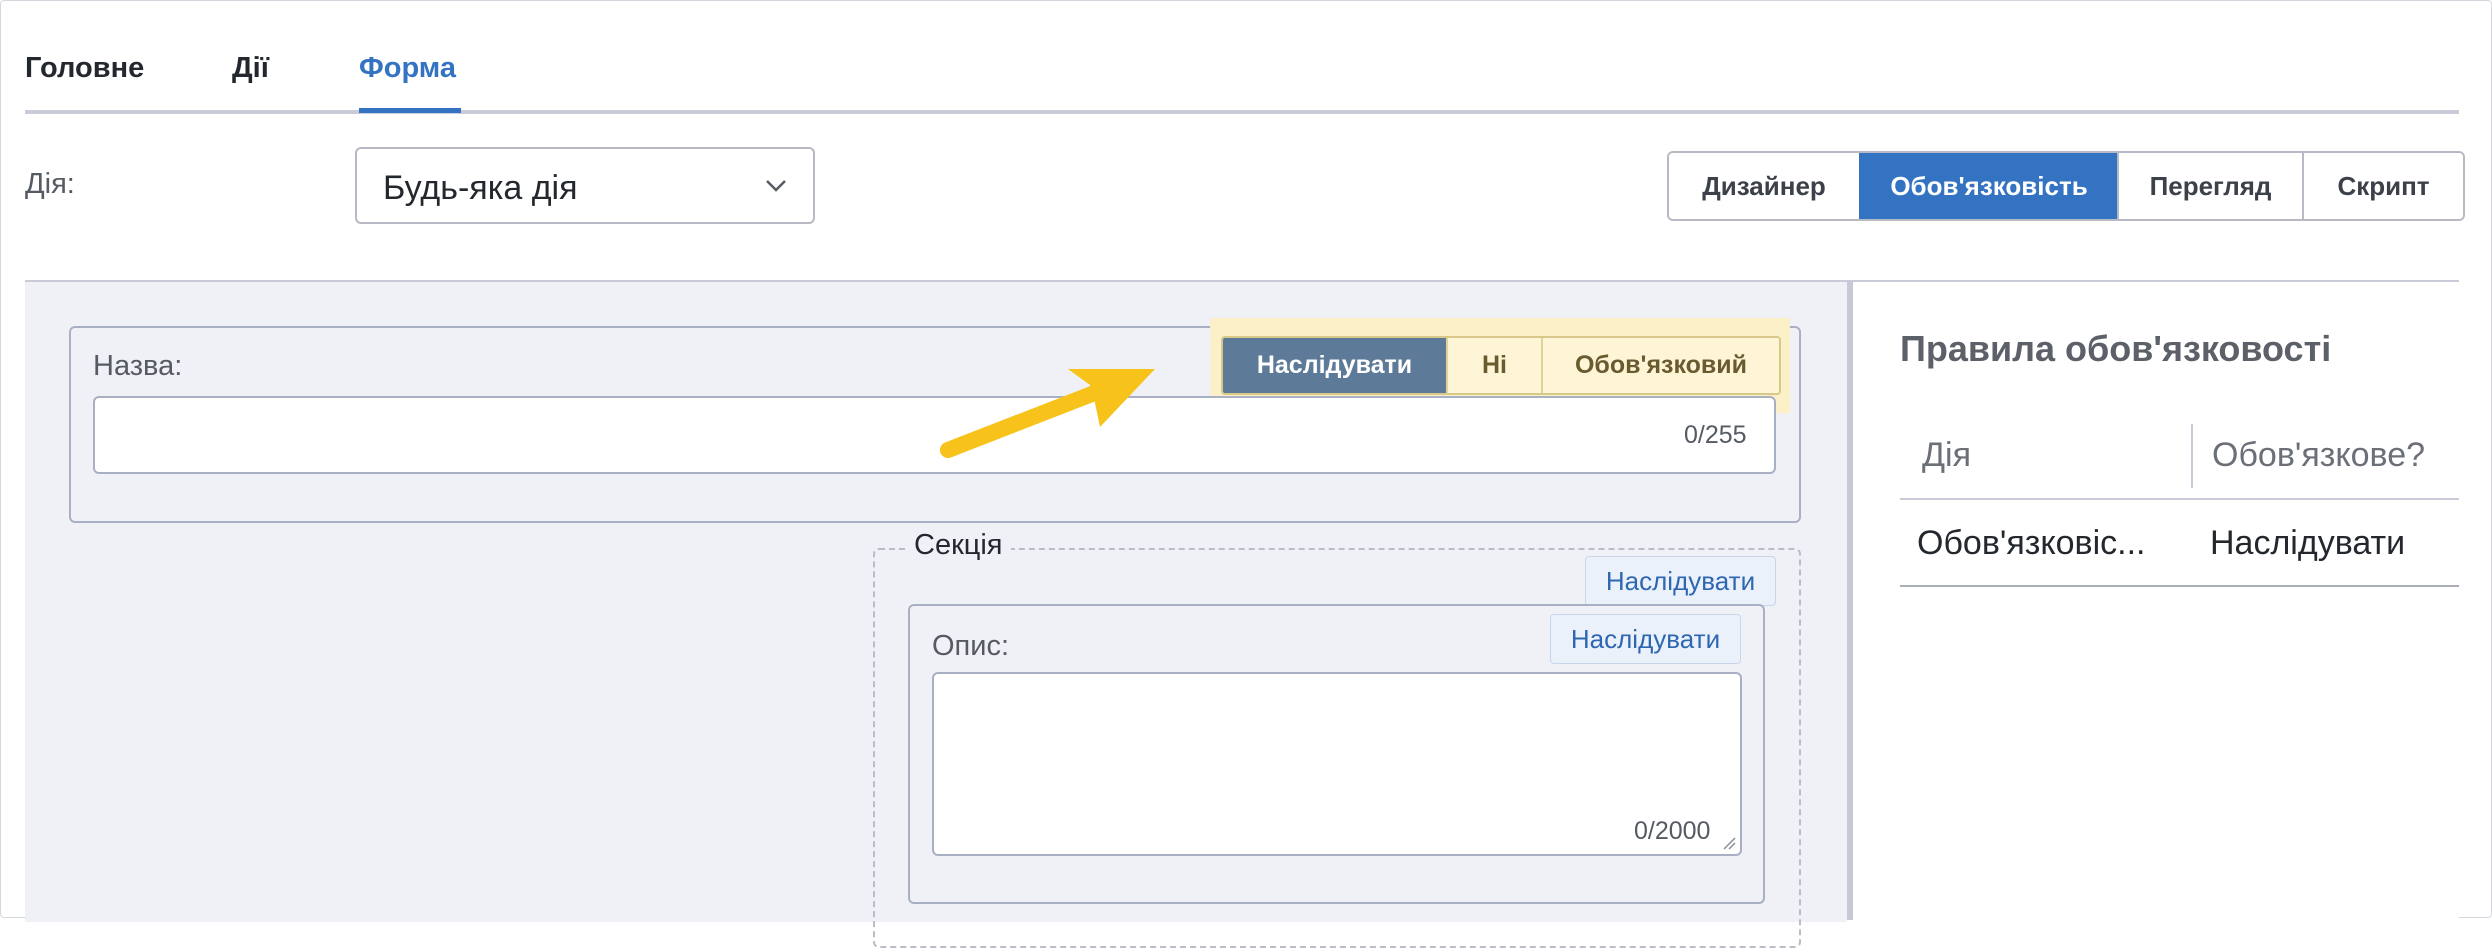 This screenshot has width=2492, height=948. Describe the element at coordinates (1988, 186) in the screenshot. I see `mode-required-button: Обов'язковість` at that location.